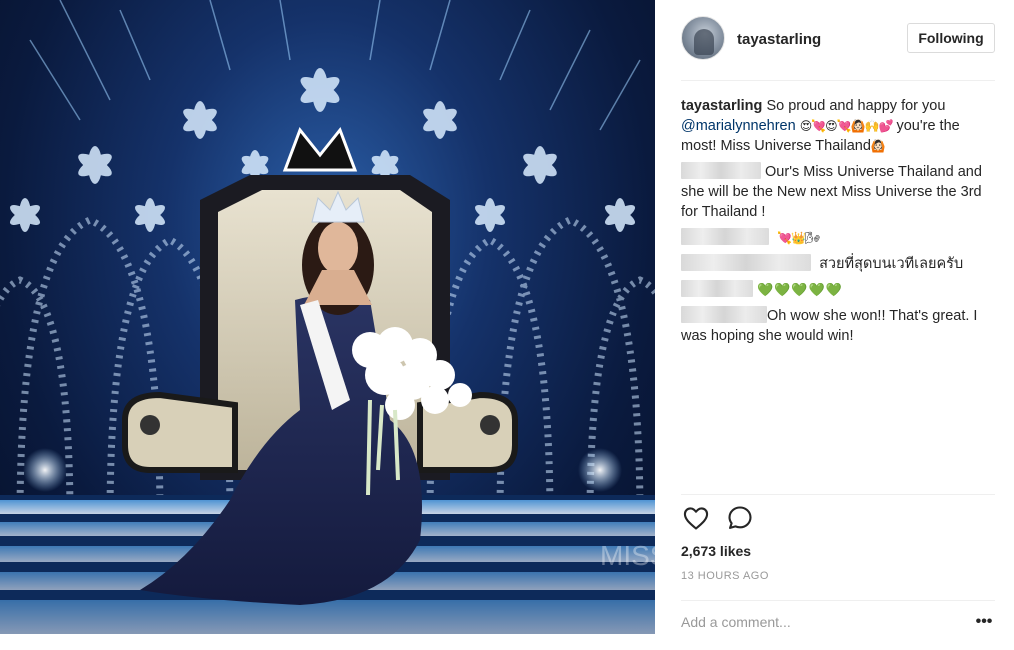  What do you see at coordinates (837, 238) in the screenshot?
I see `comment-item: 💘👑🌬` at bounding box center [837, 238].